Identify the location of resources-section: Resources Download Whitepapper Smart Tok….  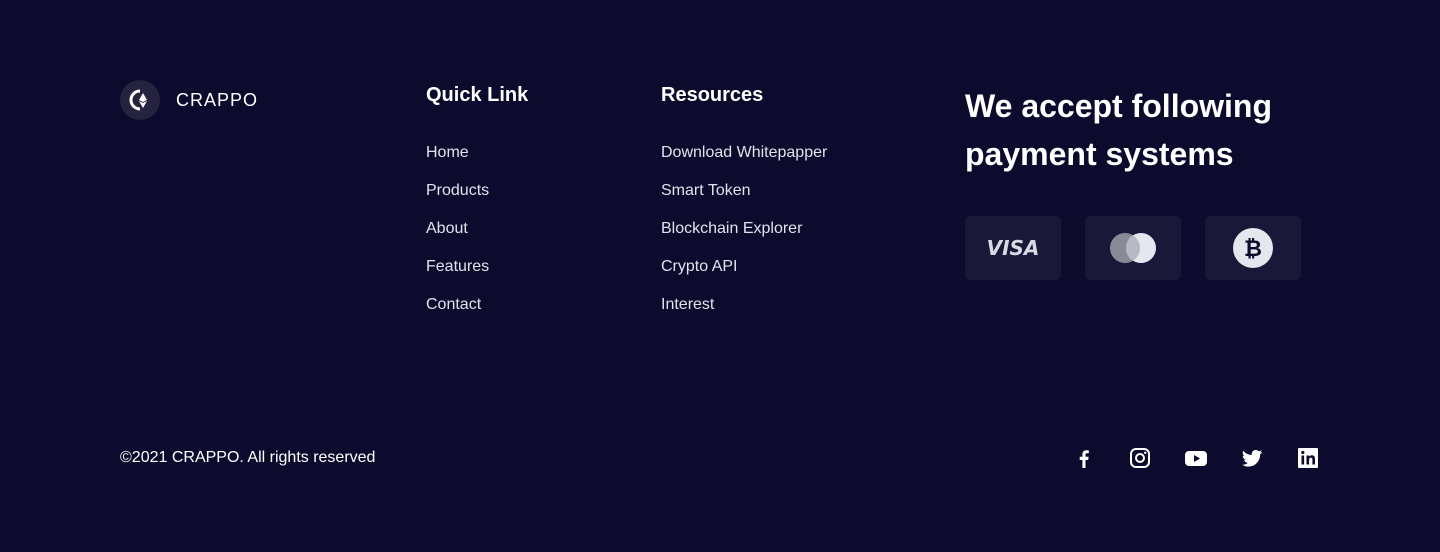
(744, 207).